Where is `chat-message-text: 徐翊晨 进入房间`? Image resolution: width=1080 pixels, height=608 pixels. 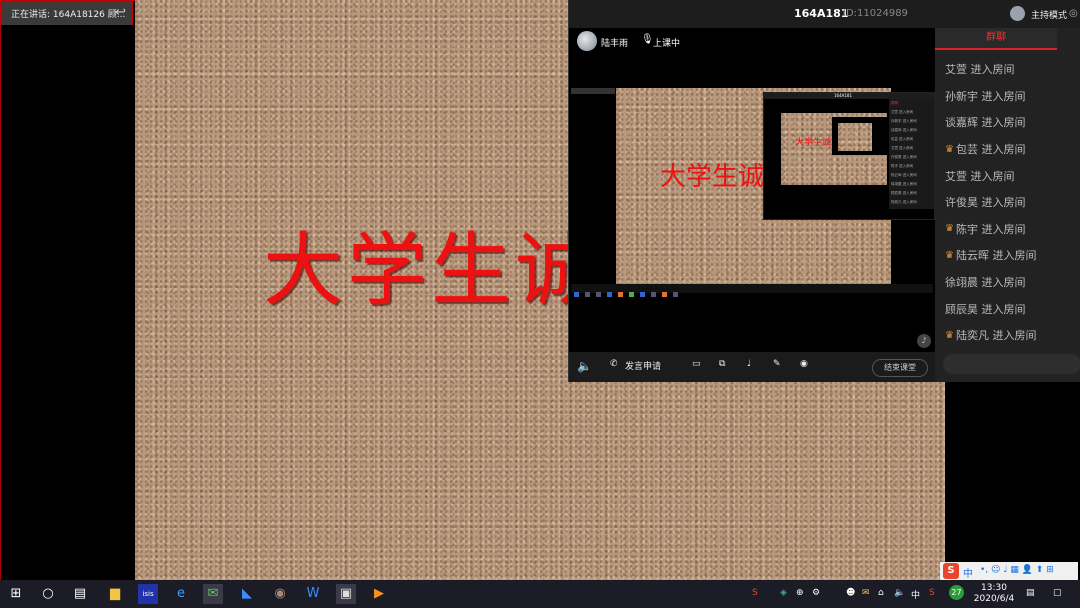
chat-message-text: 徐翊晨 进入房间 is located at coordinates (985, 283).